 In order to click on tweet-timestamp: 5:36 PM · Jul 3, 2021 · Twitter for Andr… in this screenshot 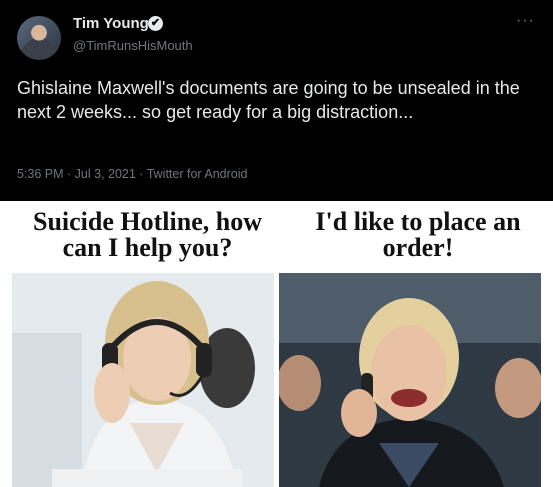, I will do `click(132, 174)`.